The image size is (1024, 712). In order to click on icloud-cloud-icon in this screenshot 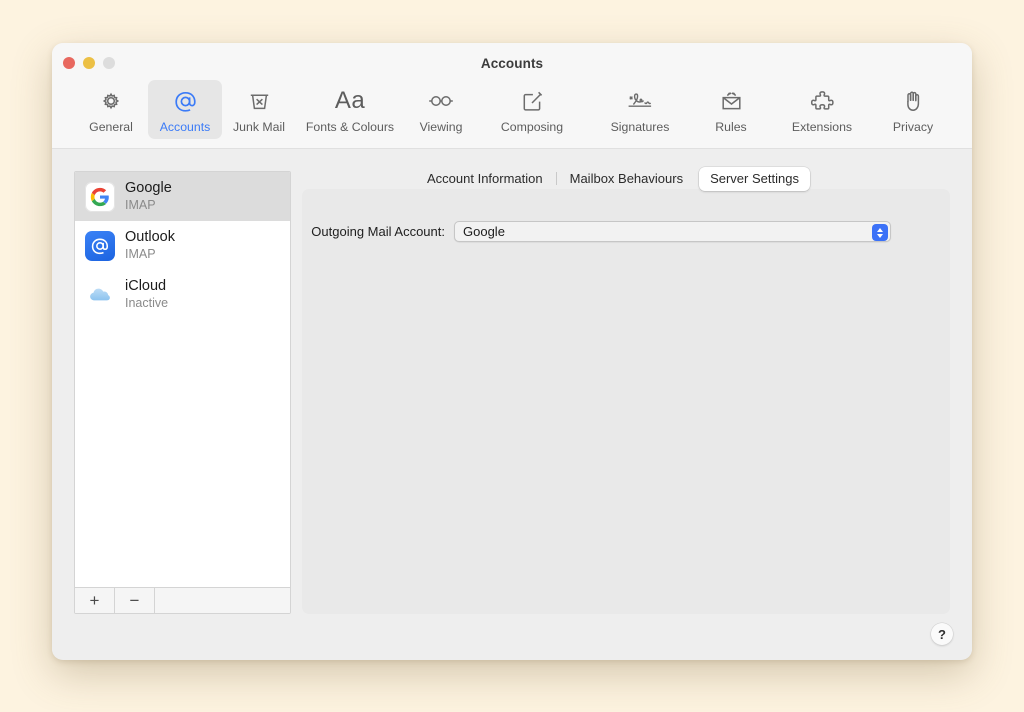, I will do `click(100, 294)`.